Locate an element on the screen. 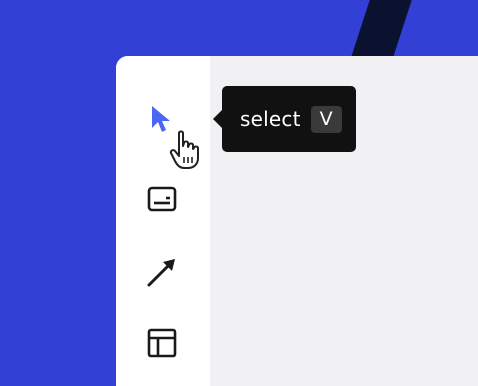 This screenshot has height=386, width=478. frame-icon is located at coordinates (162, 199).